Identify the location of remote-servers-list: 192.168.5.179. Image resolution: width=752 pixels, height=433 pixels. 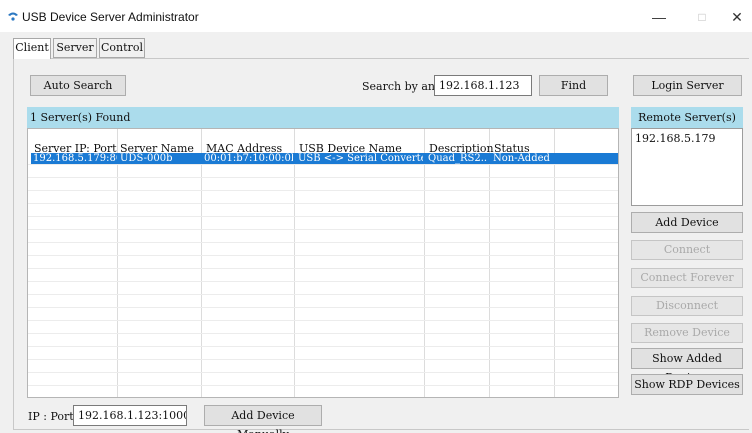
(687, 167).